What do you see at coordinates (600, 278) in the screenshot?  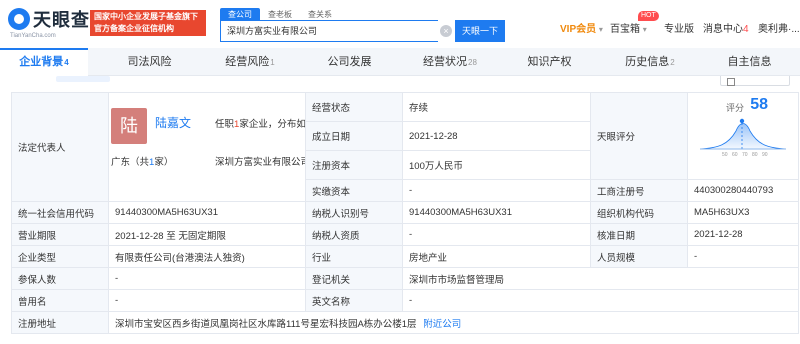 I see `authority-value: 深圳市市场监督管理局` at bounding box center [600, 278].